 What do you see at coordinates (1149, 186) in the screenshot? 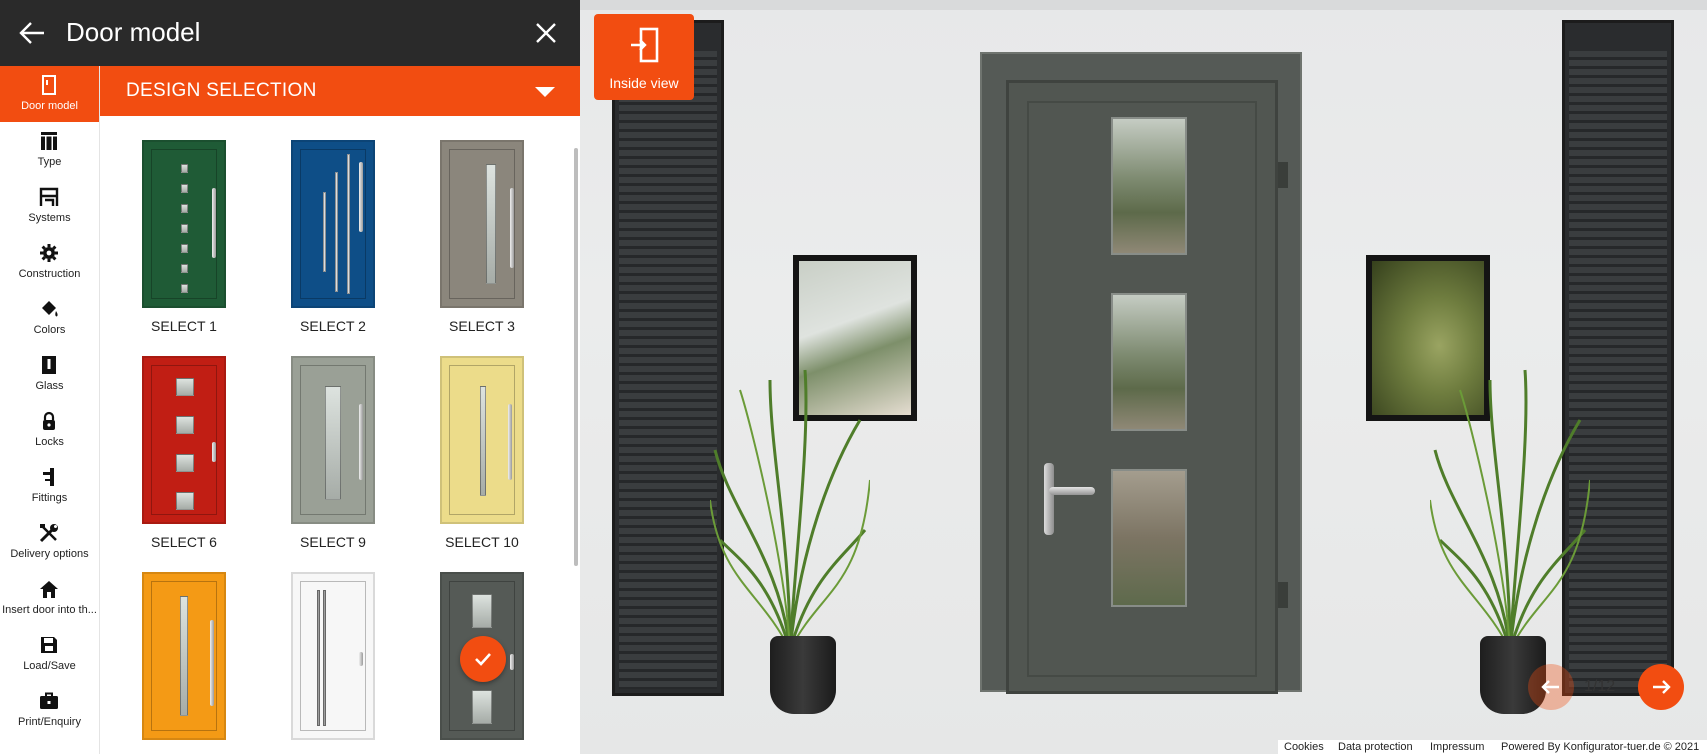
I see `door-glass-top` at bounding box center [1149, 186].